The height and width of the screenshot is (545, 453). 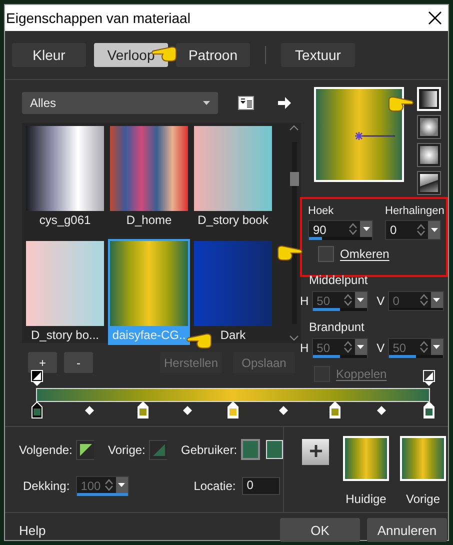 What do you see at coordinates (365, 254) in the screenshot?
I see `checkbox-label: Omkeren` at bounding box center [365, 254].